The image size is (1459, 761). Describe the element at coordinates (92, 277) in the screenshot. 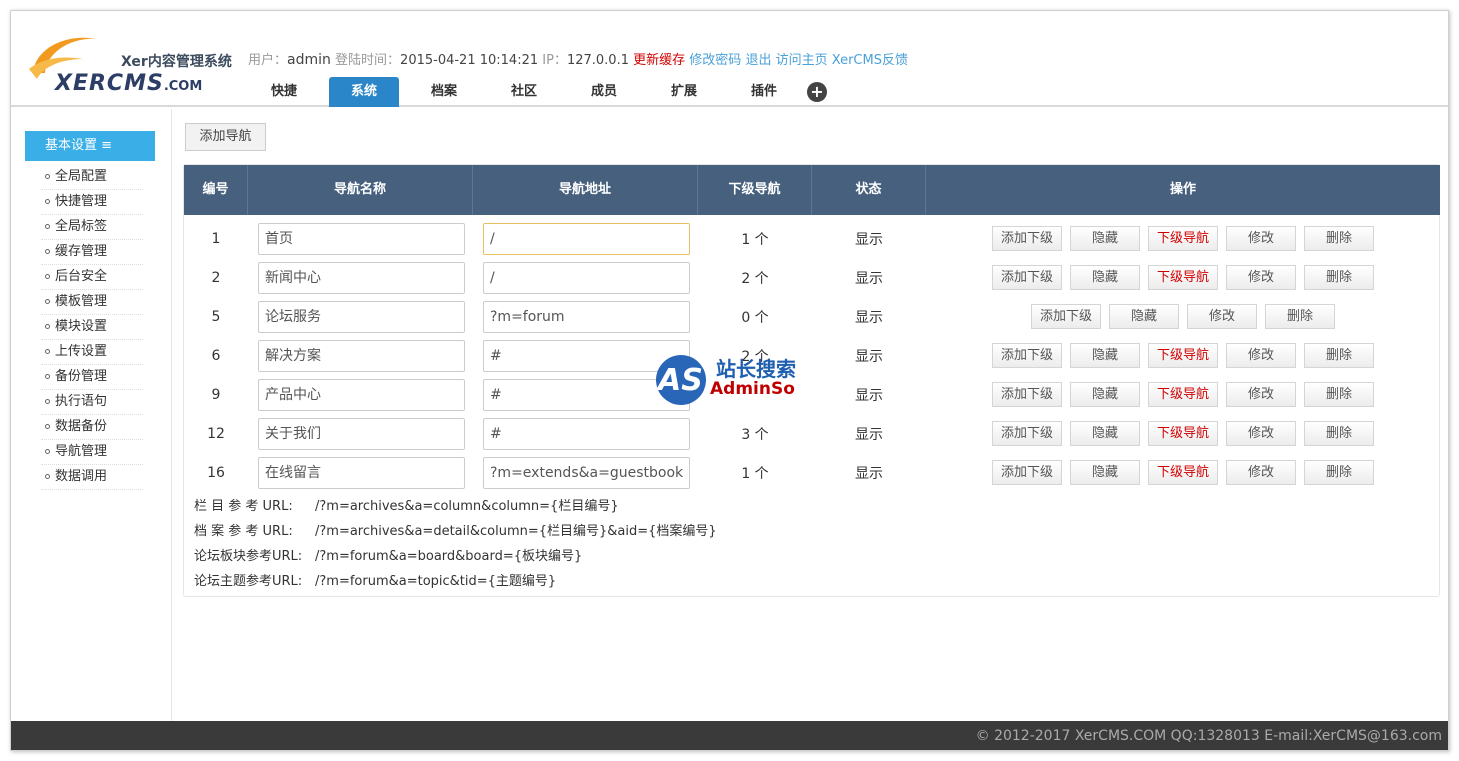

I see `sidebar-item-admin-security: 后台安全` at that location.